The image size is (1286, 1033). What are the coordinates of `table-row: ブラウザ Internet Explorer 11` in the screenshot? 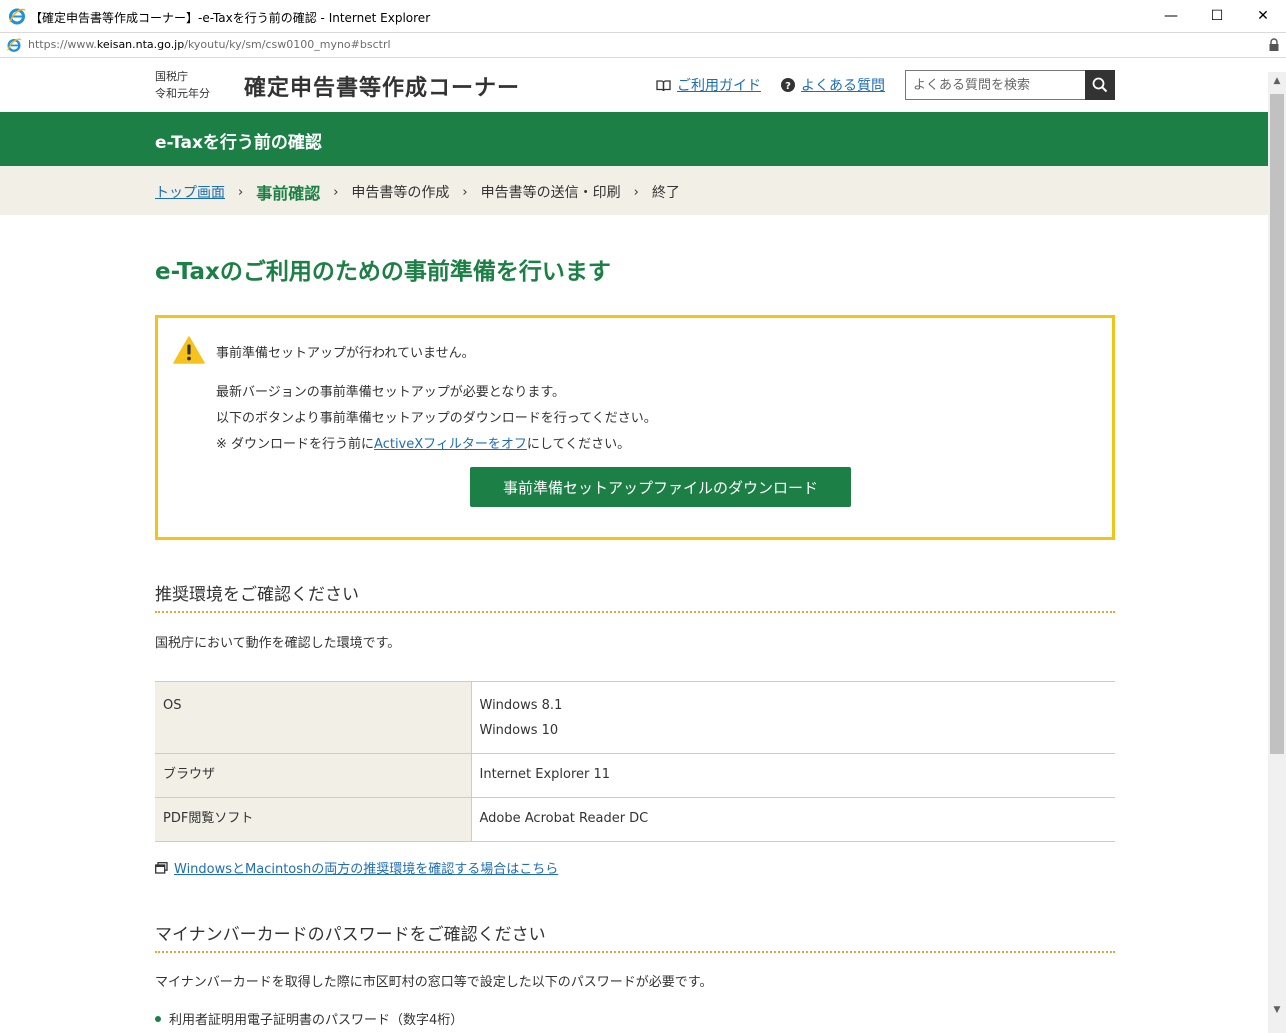 It's located at (635, 775).